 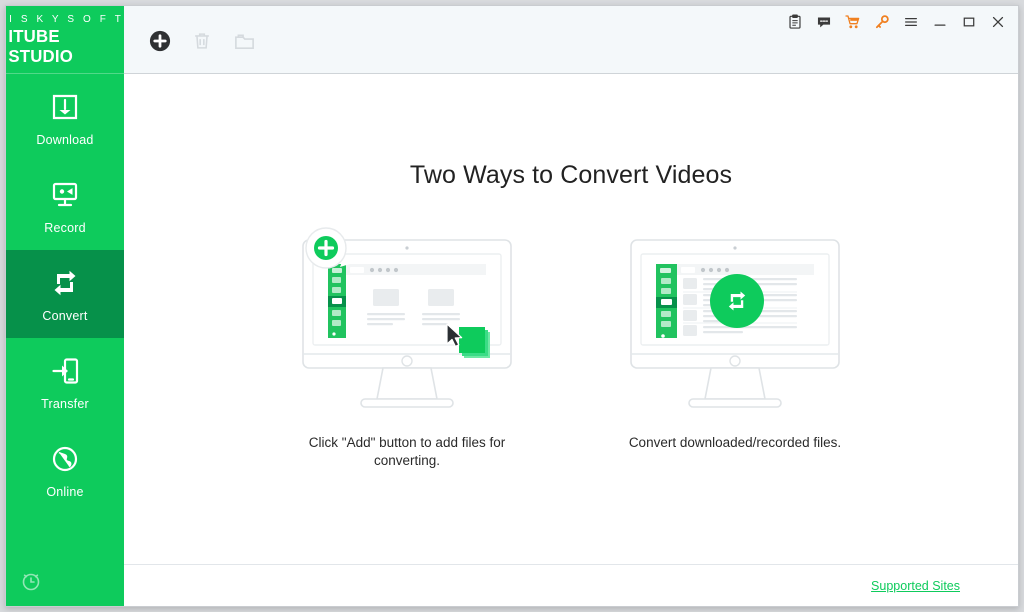 What do you see at coordinates (852, 21) in the screenshot?
I see `shopping-cart-icon` at bounding box center [852, 21].